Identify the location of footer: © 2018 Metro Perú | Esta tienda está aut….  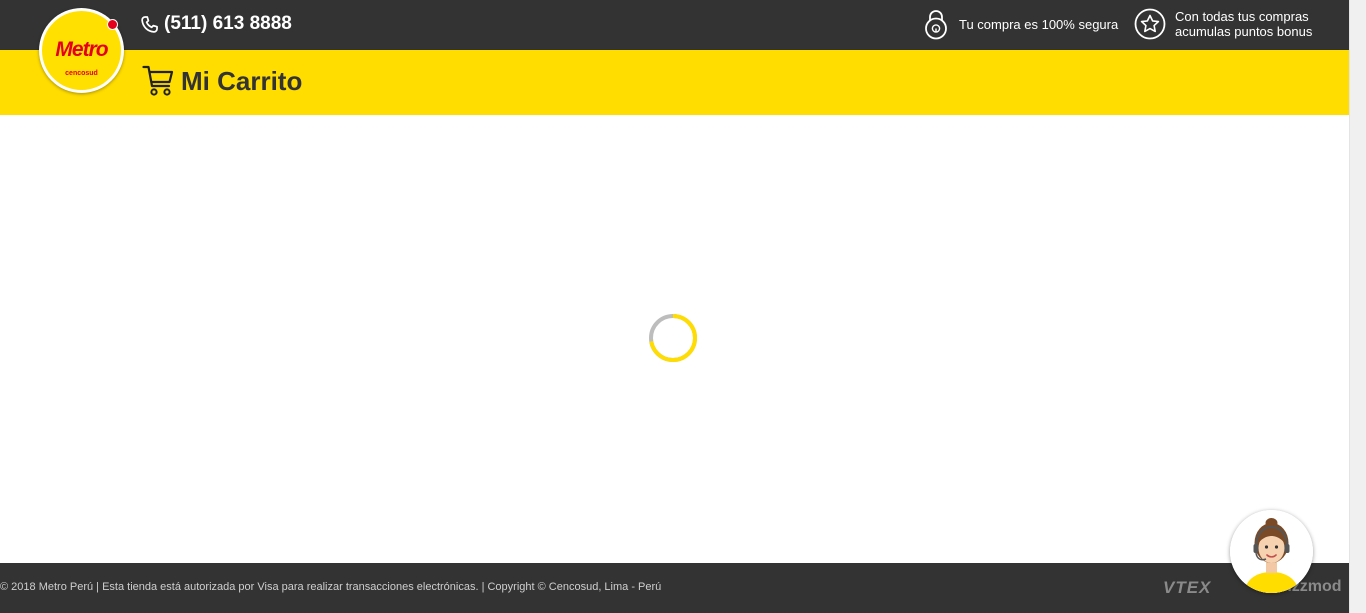
(674, 588).